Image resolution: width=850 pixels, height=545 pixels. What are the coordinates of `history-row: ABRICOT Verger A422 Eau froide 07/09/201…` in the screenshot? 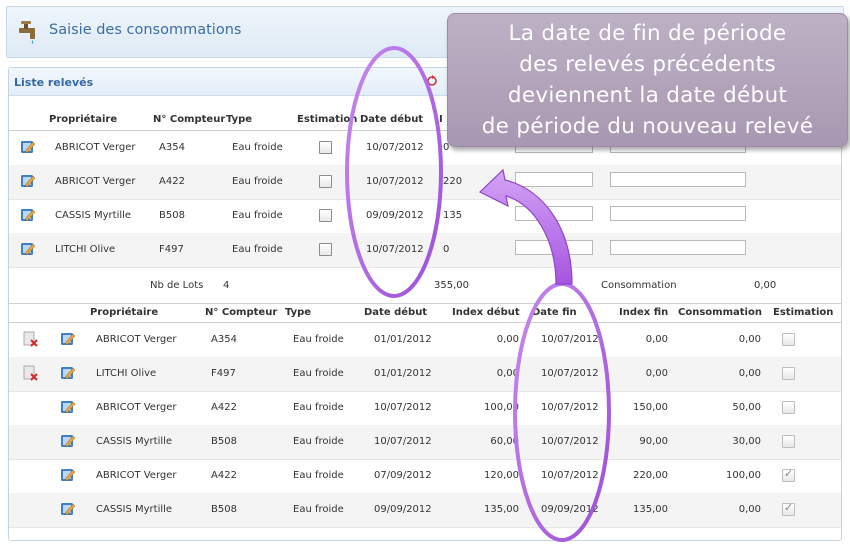 It's located at (425, 476).